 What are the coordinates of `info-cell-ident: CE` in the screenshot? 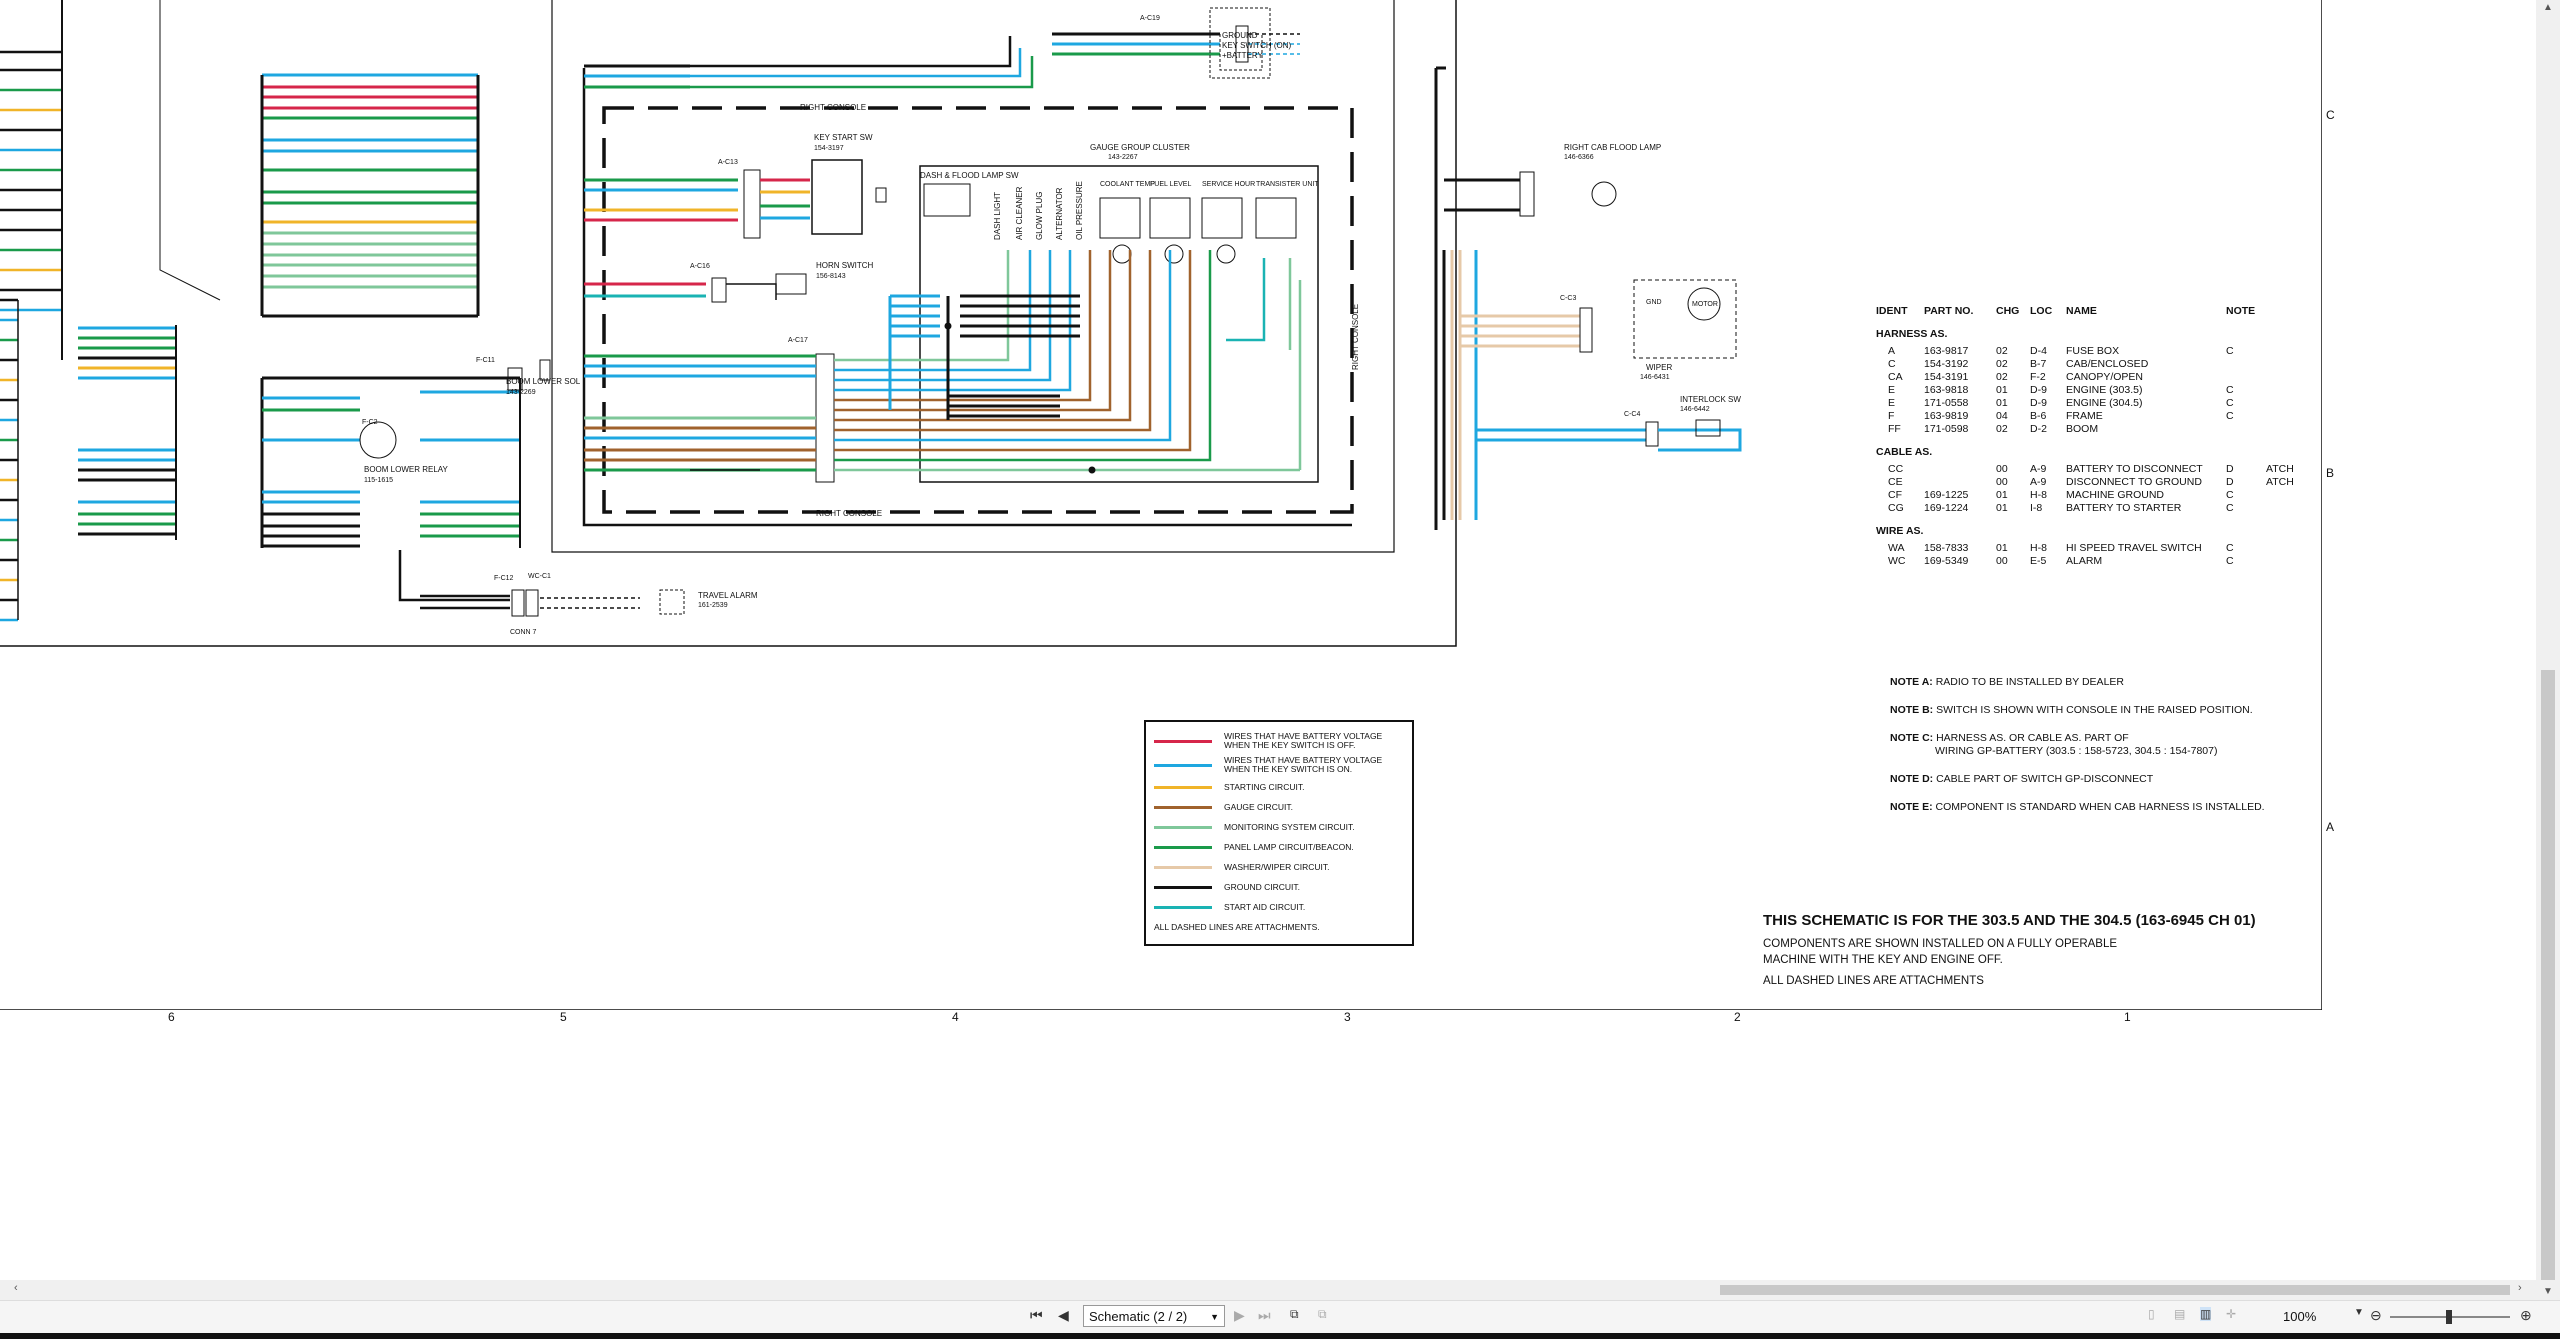 It's located at (1895, 482).